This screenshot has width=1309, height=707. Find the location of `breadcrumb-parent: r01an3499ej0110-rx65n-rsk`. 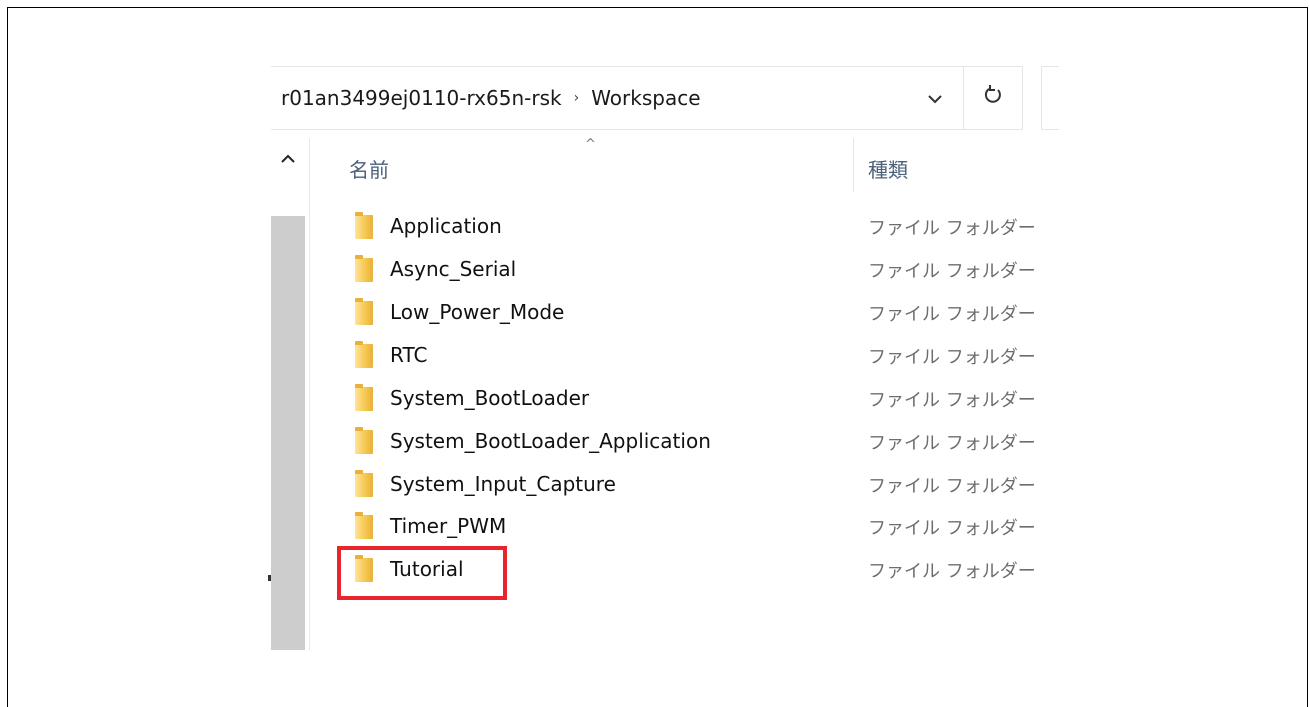

breadcrumb-parent: r01an3499ej0110-rx65n-rsk is located at coordinates (421, 98).